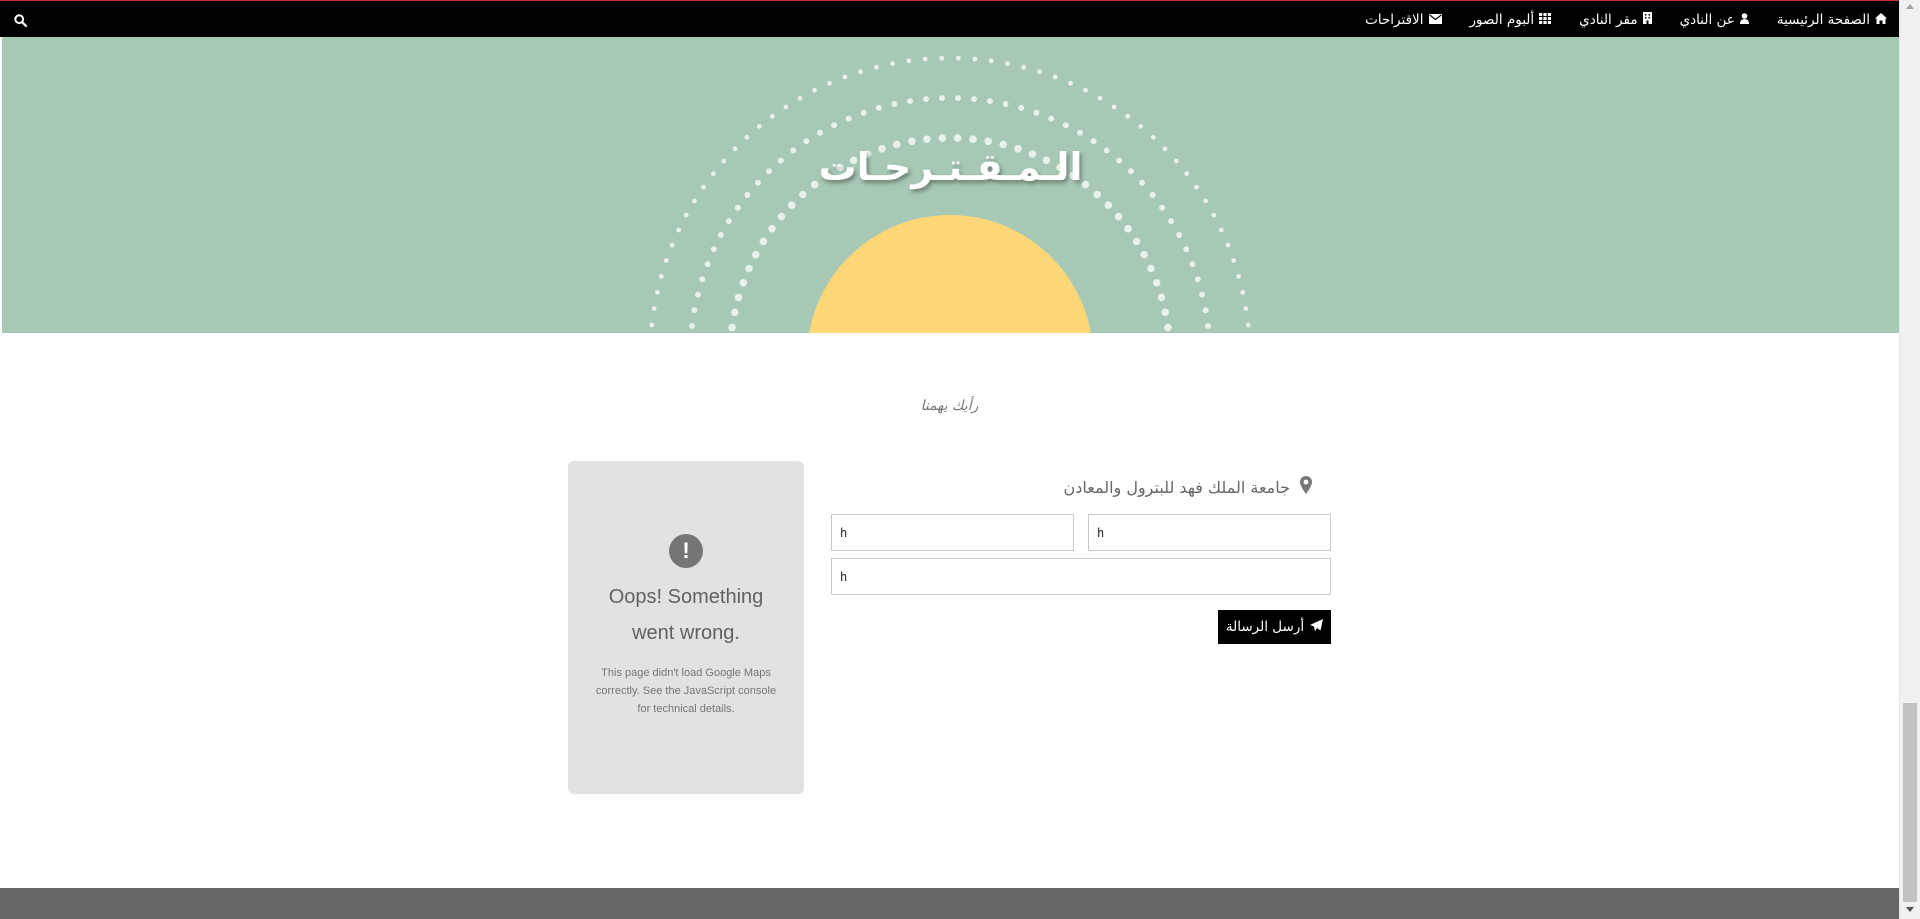 Image resolution: width=1920 pixels, height=919 pixels. I want to click on footer, so click(949, 903).